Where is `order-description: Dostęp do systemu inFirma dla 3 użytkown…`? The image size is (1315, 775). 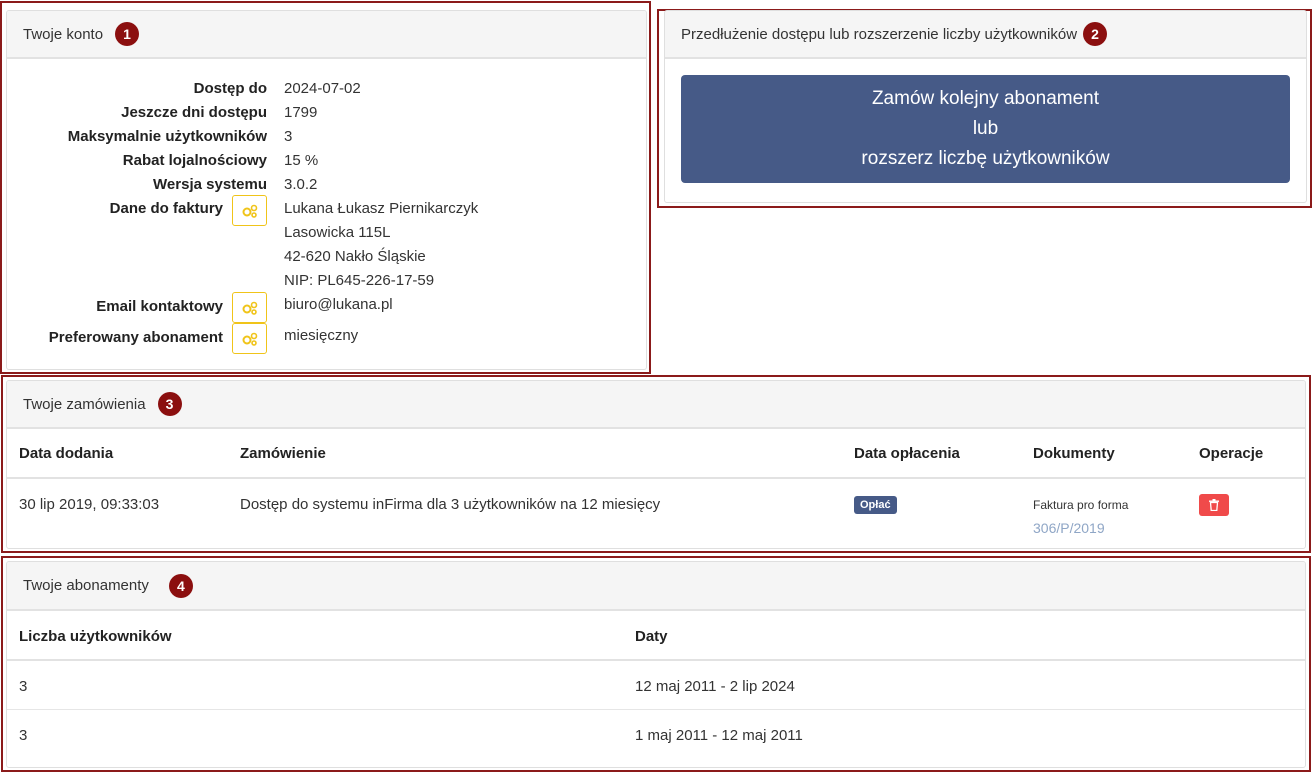
order-description: Dostęp do systemu inFirma dla 3 użytkown… is located at coordinates (450, 504).